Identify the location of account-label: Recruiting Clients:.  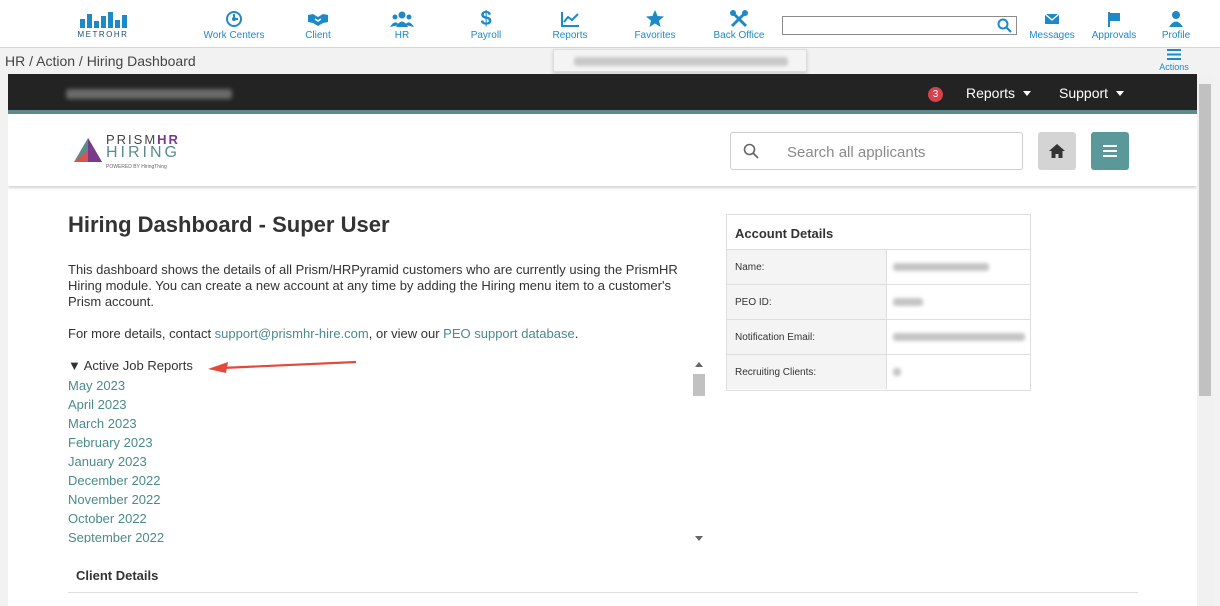
(807, 372).